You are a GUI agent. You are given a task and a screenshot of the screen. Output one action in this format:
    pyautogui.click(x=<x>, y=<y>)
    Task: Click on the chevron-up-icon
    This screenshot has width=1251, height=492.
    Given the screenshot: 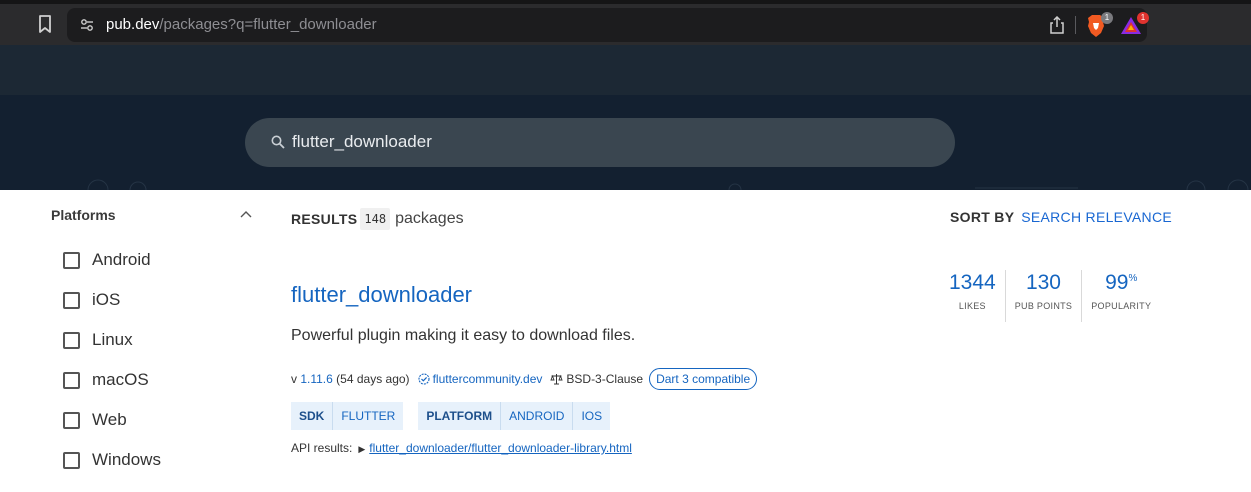 What is the action you would take?
    pyautogui.click(x=246, y=214)
    